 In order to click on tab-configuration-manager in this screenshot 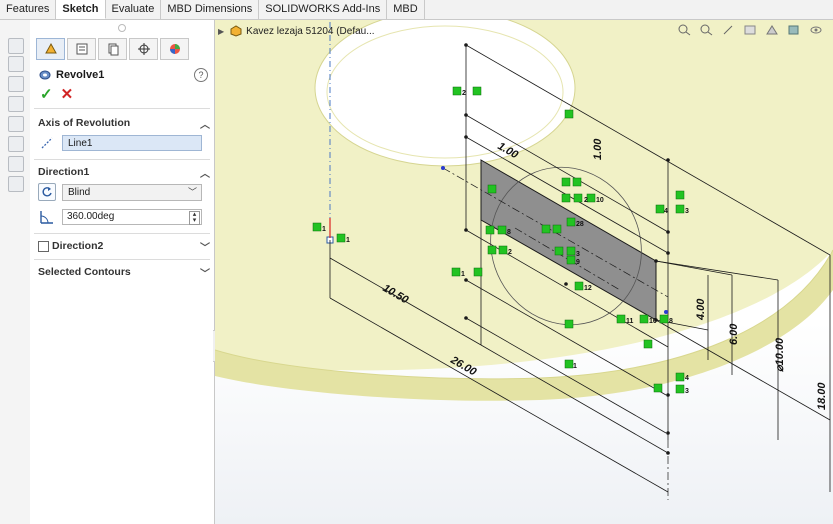, I will do `click(112, 49)`.